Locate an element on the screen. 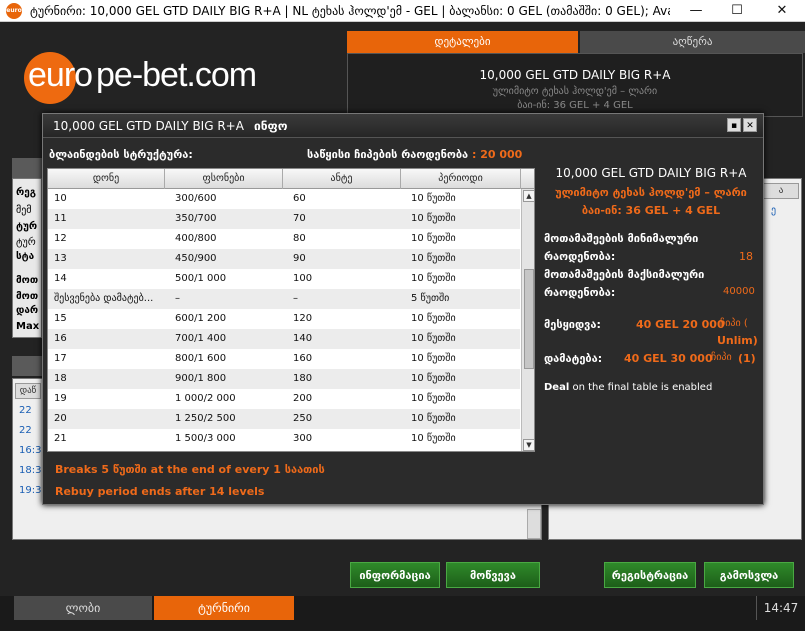 Image resolution: width=805 pixels, height=631 pixels. addon-value: 40 GEL 30 000 is located at coordinates (668, 358).